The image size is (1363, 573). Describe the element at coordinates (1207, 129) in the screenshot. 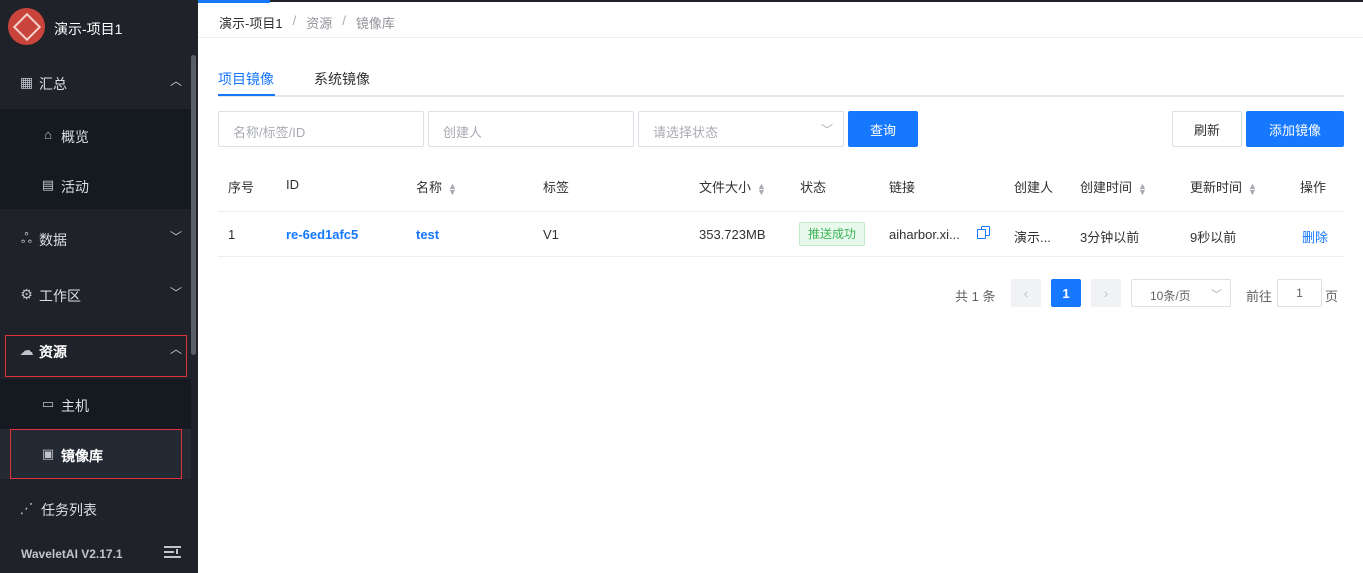

I see `refresh-button: 刷新` at that location.